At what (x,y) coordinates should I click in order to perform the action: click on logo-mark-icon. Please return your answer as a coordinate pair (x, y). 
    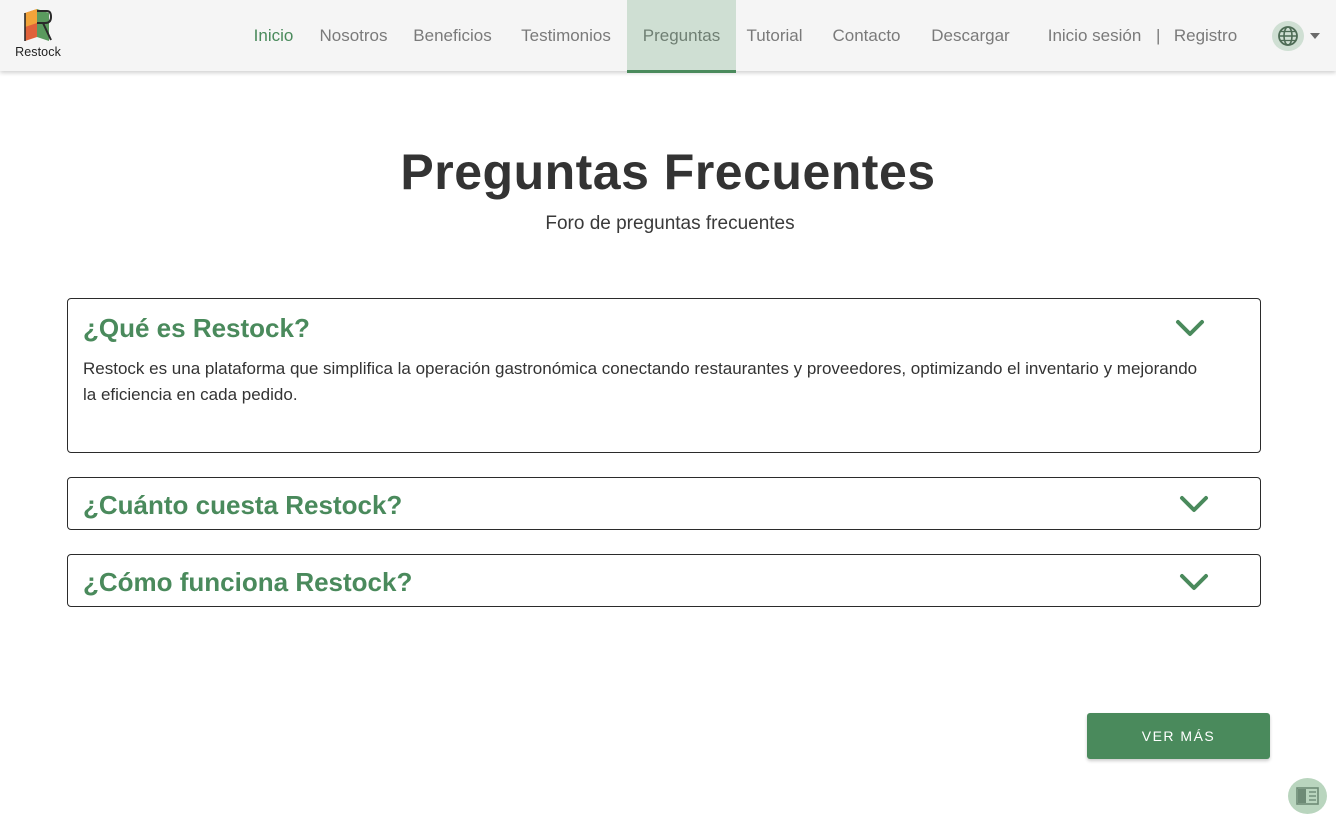
    Looking at the image, I should click on (38, 25).